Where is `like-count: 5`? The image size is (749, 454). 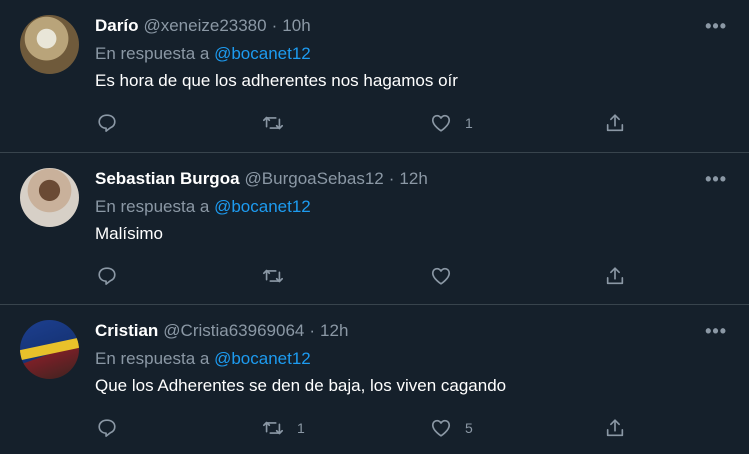 like-count: 5 is located at coordinates (469, 428).